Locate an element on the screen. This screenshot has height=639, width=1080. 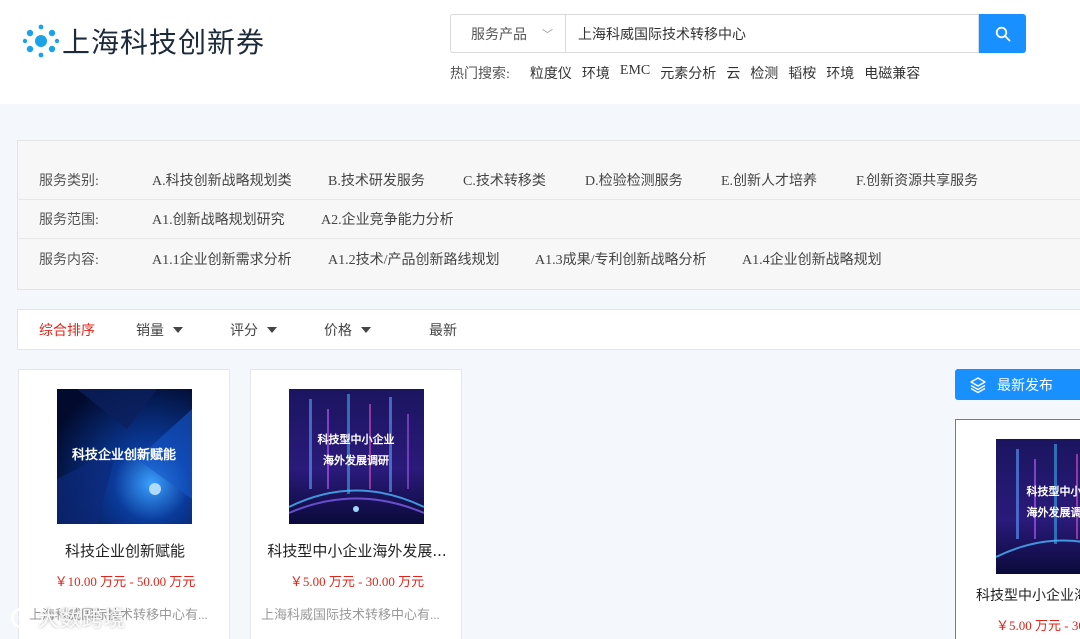
hot-search-item: EMC is located at coordinates (635, 73).